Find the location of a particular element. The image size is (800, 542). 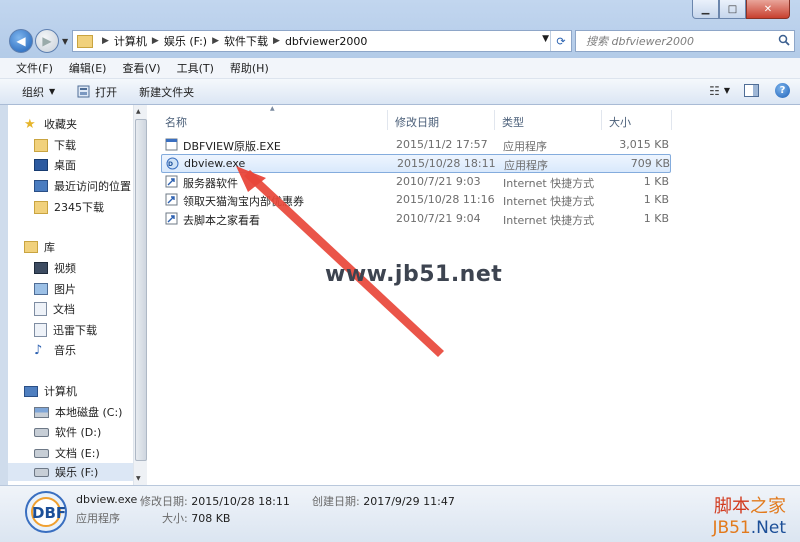

logo-chinese: 脚本之家 is located at coordinates (749, 505).